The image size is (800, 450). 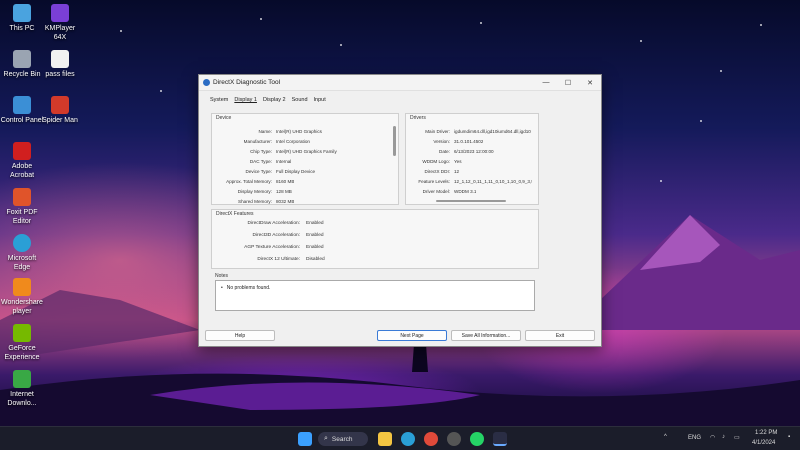 I want to click on desktop-icon-geforce: GeForce Experience, so click(x=22, y=343).